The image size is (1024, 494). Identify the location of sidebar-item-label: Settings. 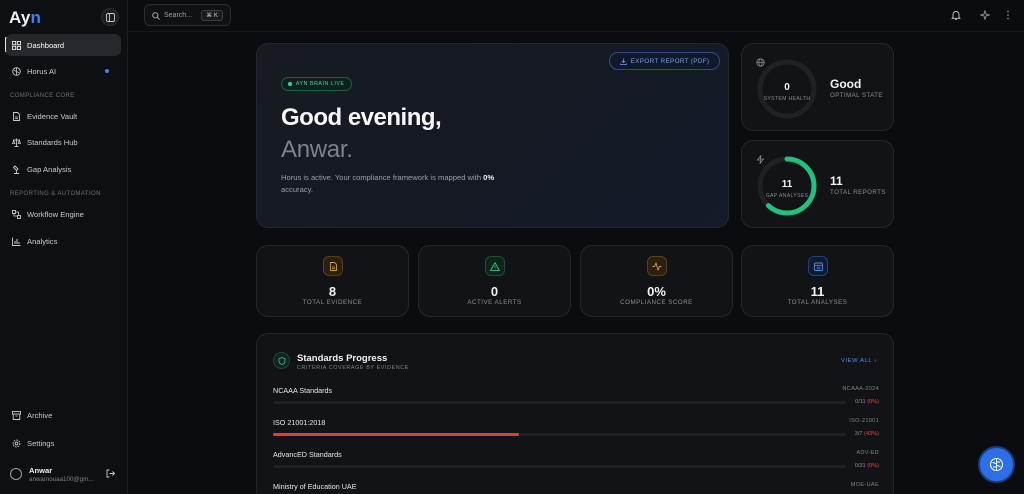
(41, 443).